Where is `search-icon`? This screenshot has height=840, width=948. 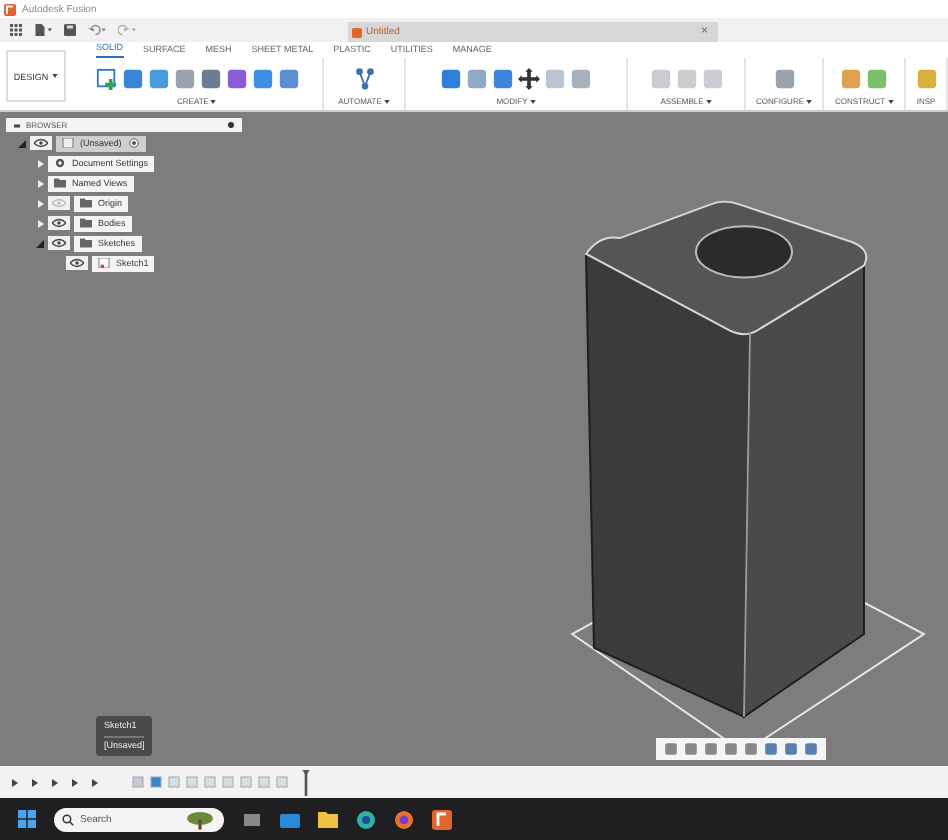
search-icon is located at coordinates (68, 819).